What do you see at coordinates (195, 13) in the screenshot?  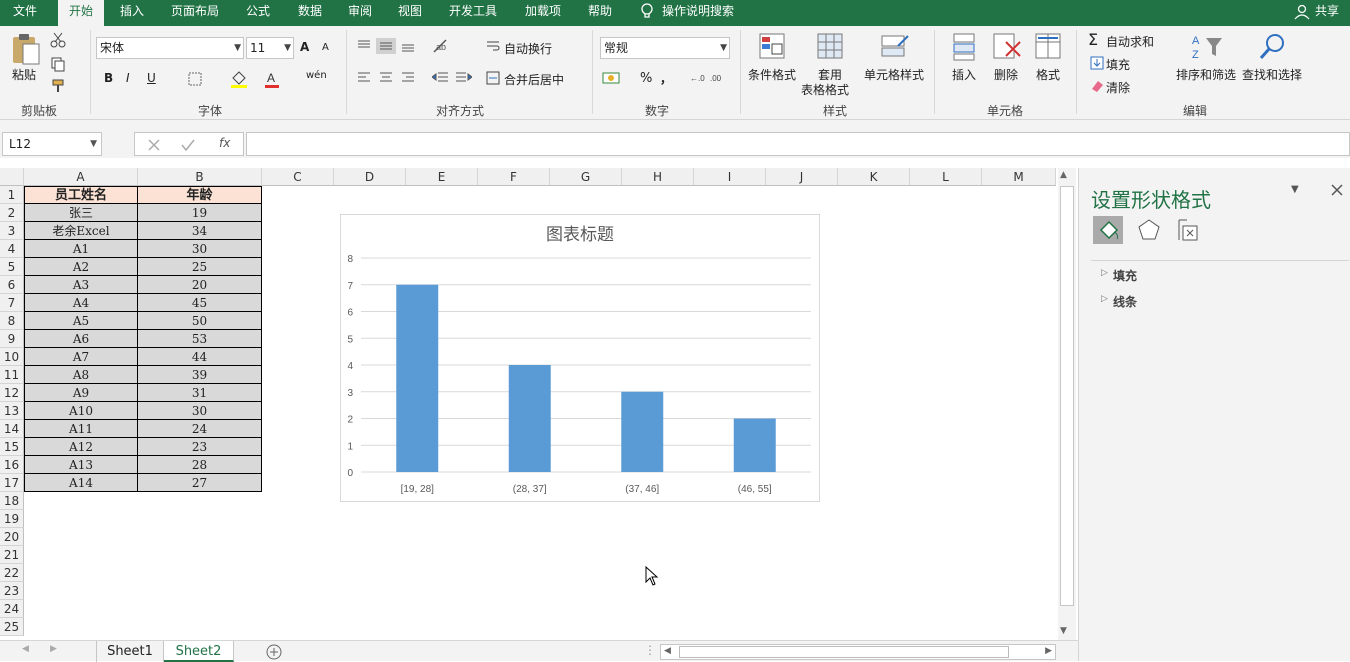 I see `tab-page-layout: 页面布局` at bounding box center [195, 13].